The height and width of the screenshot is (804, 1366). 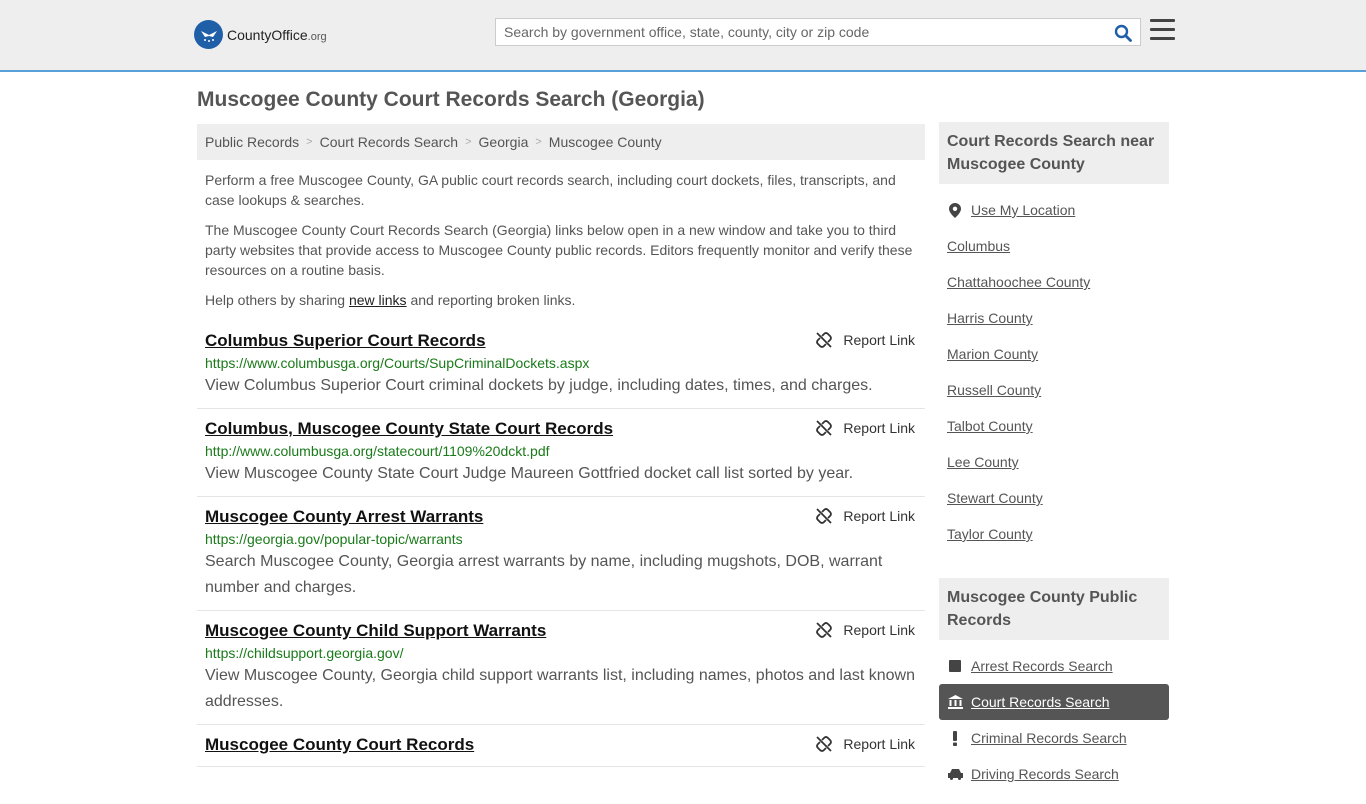 What do you see at coordinates (1045, 774) in the screenshot?
I see `driving-records-search-link: Driving Records Search` at bounding box center [1045, 774].